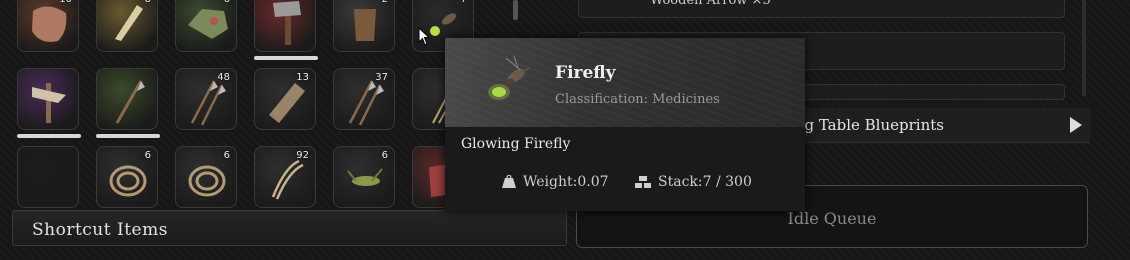 This screenshot has width=1130, height=260. What do you see at coordinates (710, 4) in the screenshot?
I see `craft-item-label: Wooden Arrow ×5` at bounding box center [710, 4].